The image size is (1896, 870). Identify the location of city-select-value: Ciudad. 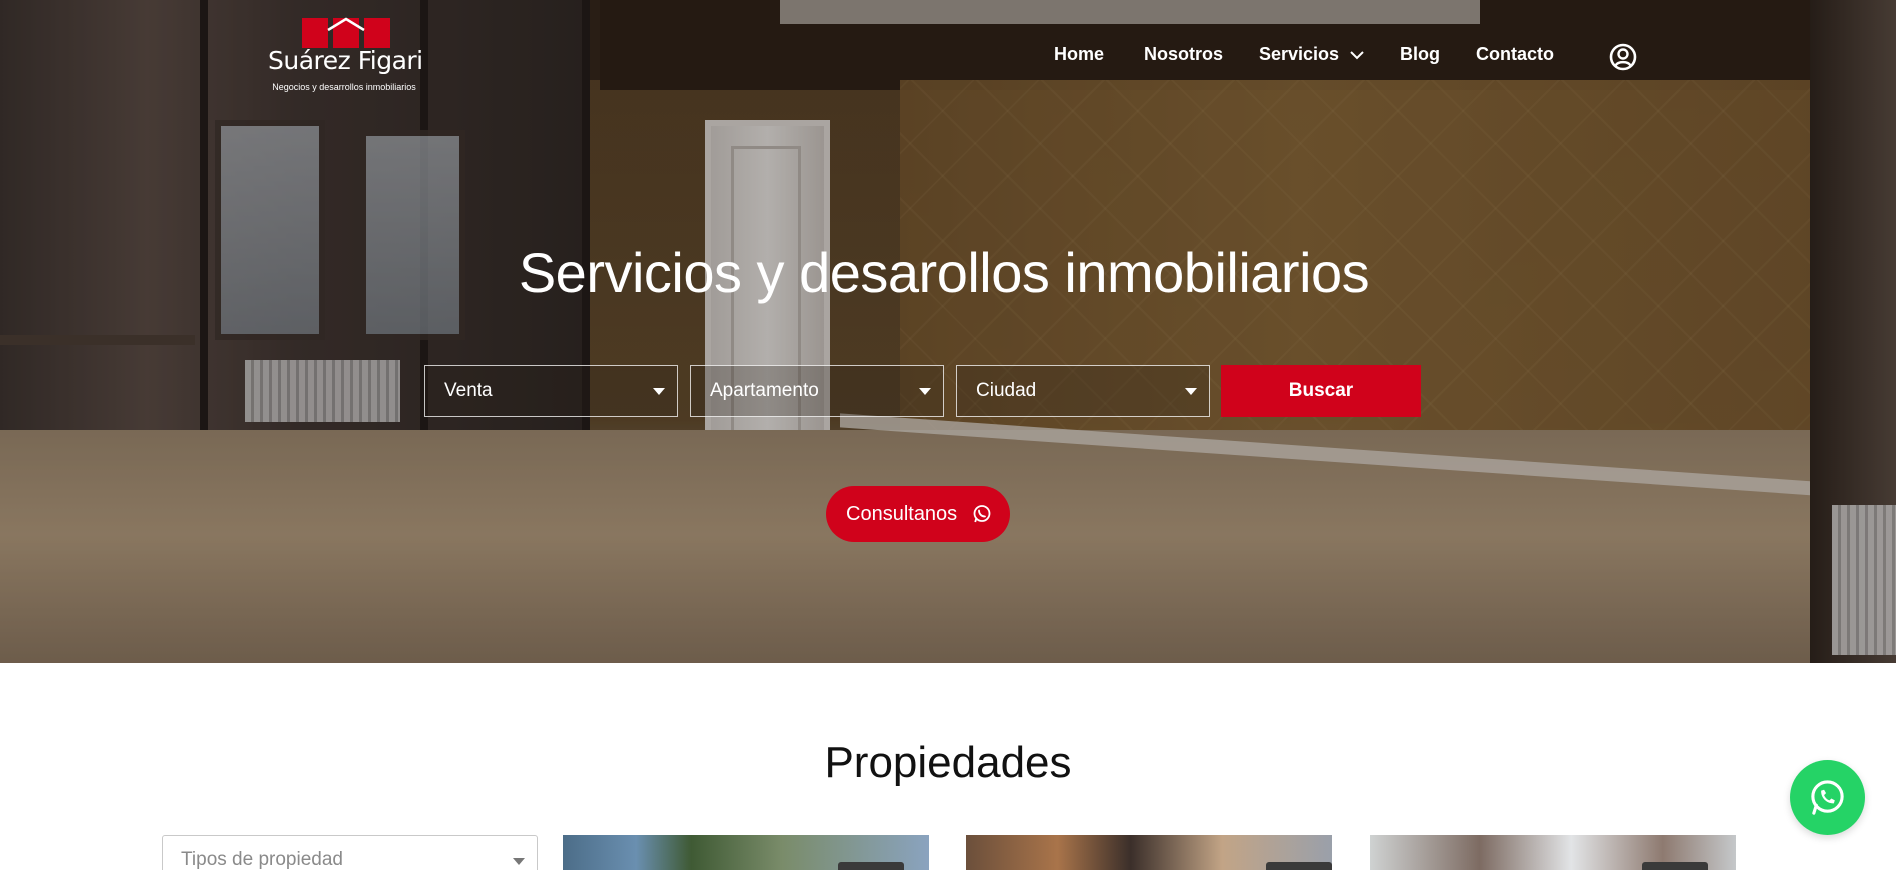
(1006, 390).